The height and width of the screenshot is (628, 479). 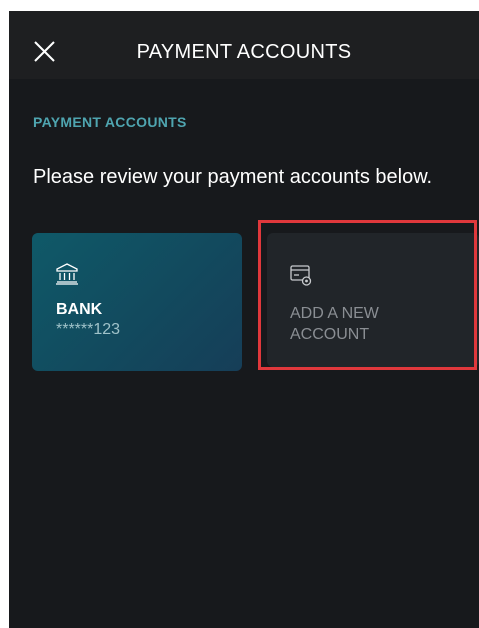 I want to click on page-title: PAYMENT ACCOUNTS, so click(x=244, y=52).